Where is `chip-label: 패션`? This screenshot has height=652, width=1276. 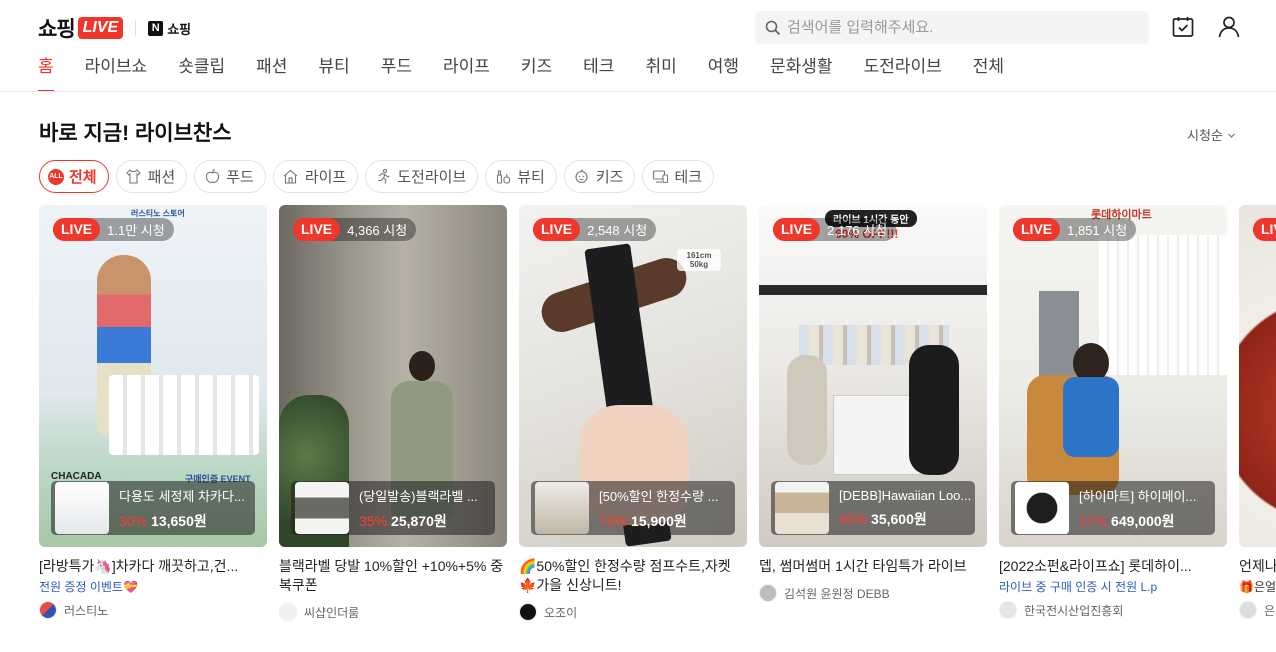 chip-label: 패션 is located at coordinates (161, 177).